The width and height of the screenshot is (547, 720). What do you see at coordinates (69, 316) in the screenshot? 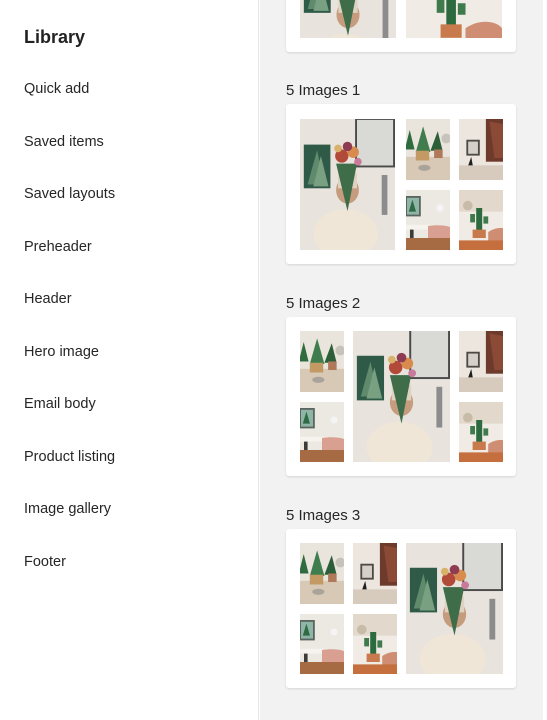
I see `nav-item-header: Header` at bounding box center [69, 316].